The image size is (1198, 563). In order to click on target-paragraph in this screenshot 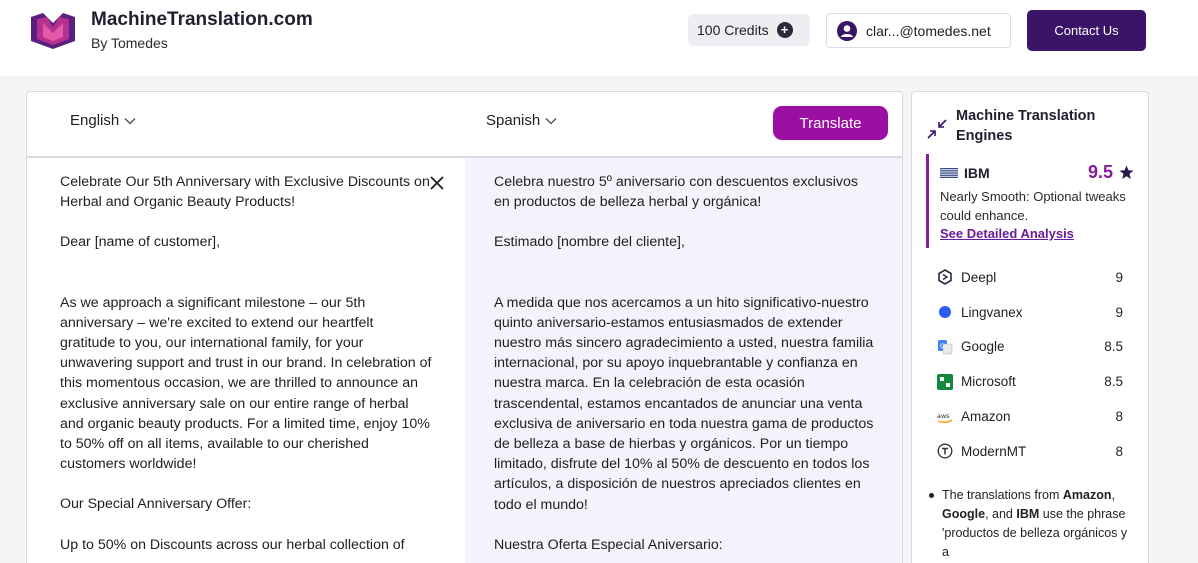, I will do `click(684, 283)`.